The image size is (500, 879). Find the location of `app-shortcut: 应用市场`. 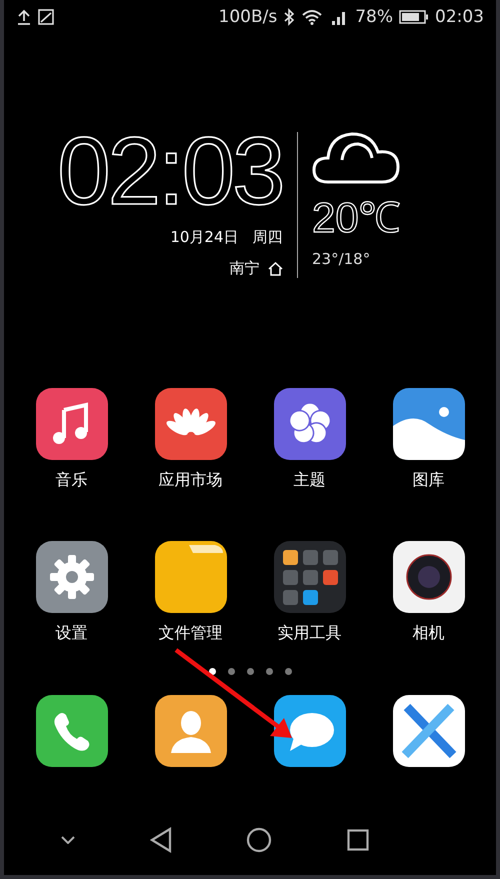

app-shortcut: 应用市场 is located at coordinates (190, 439).